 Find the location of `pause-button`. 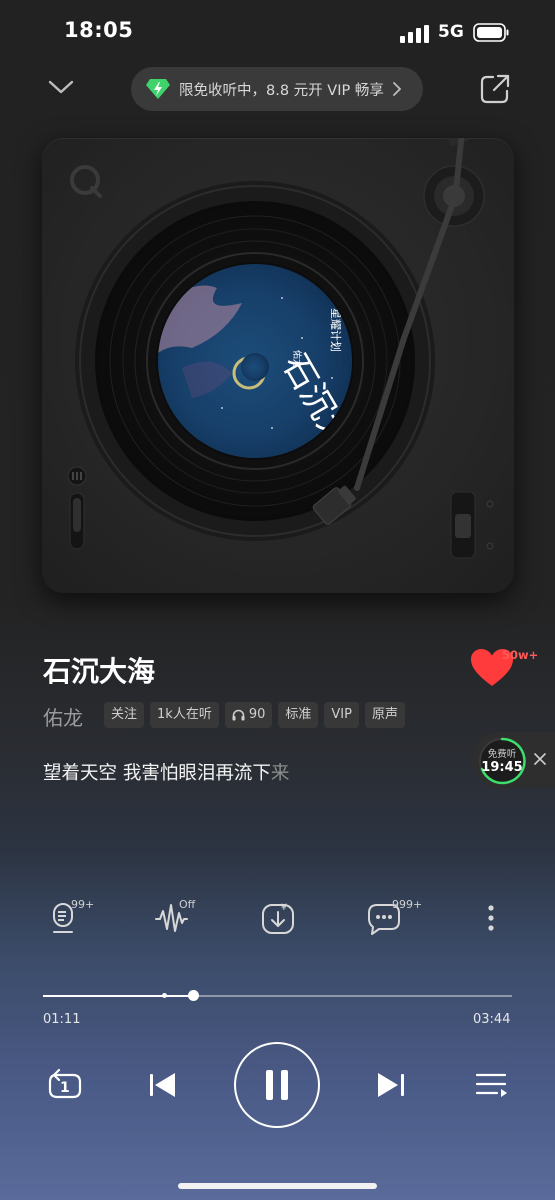

pause-button is located at coordinates (277, 1085).